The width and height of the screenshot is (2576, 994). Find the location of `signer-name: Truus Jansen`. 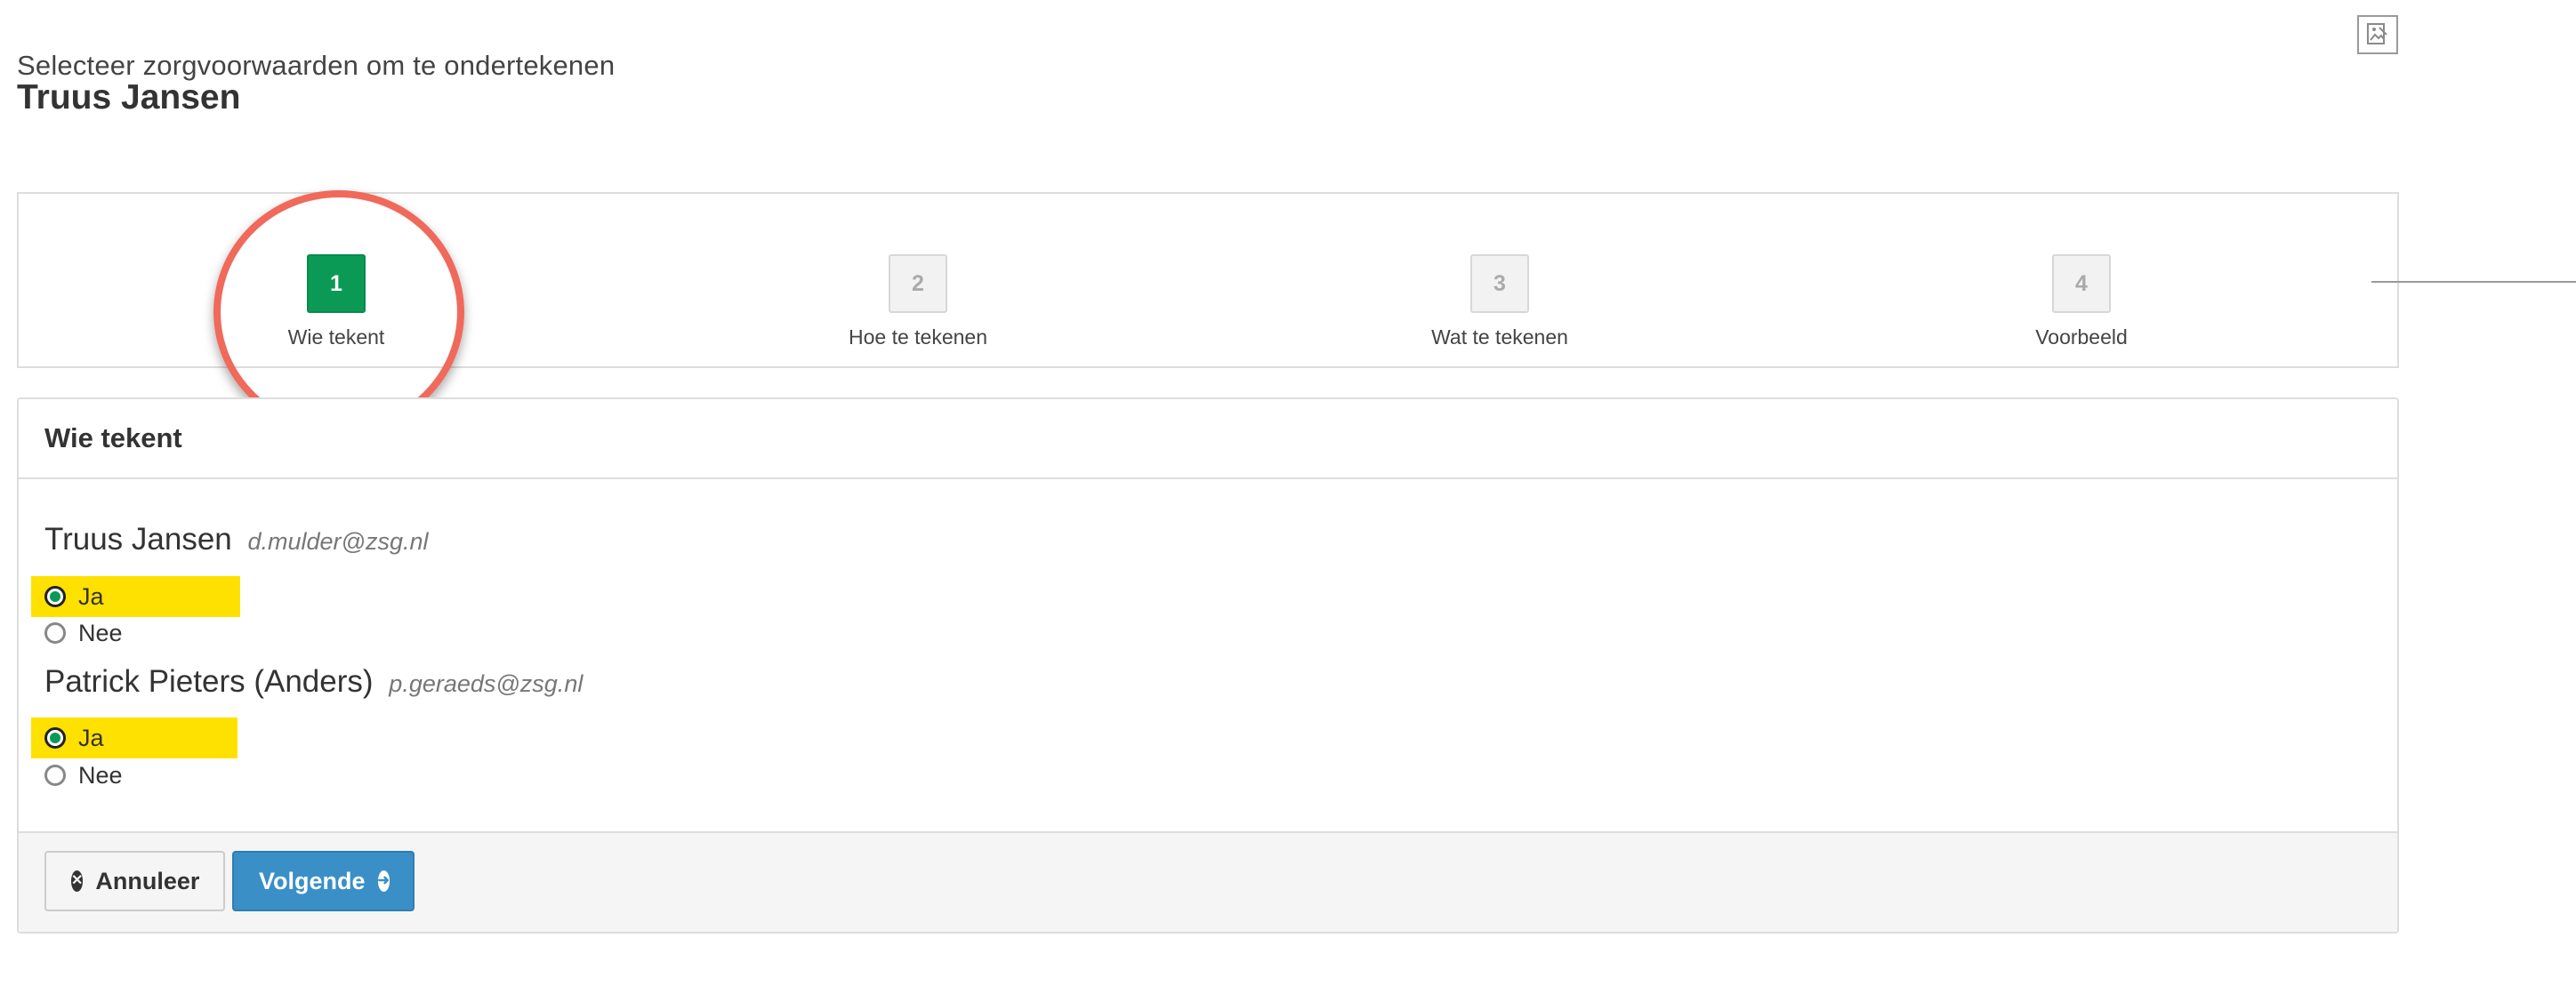

signer-name: Truus Jansen is located at coordinates (138, 539).